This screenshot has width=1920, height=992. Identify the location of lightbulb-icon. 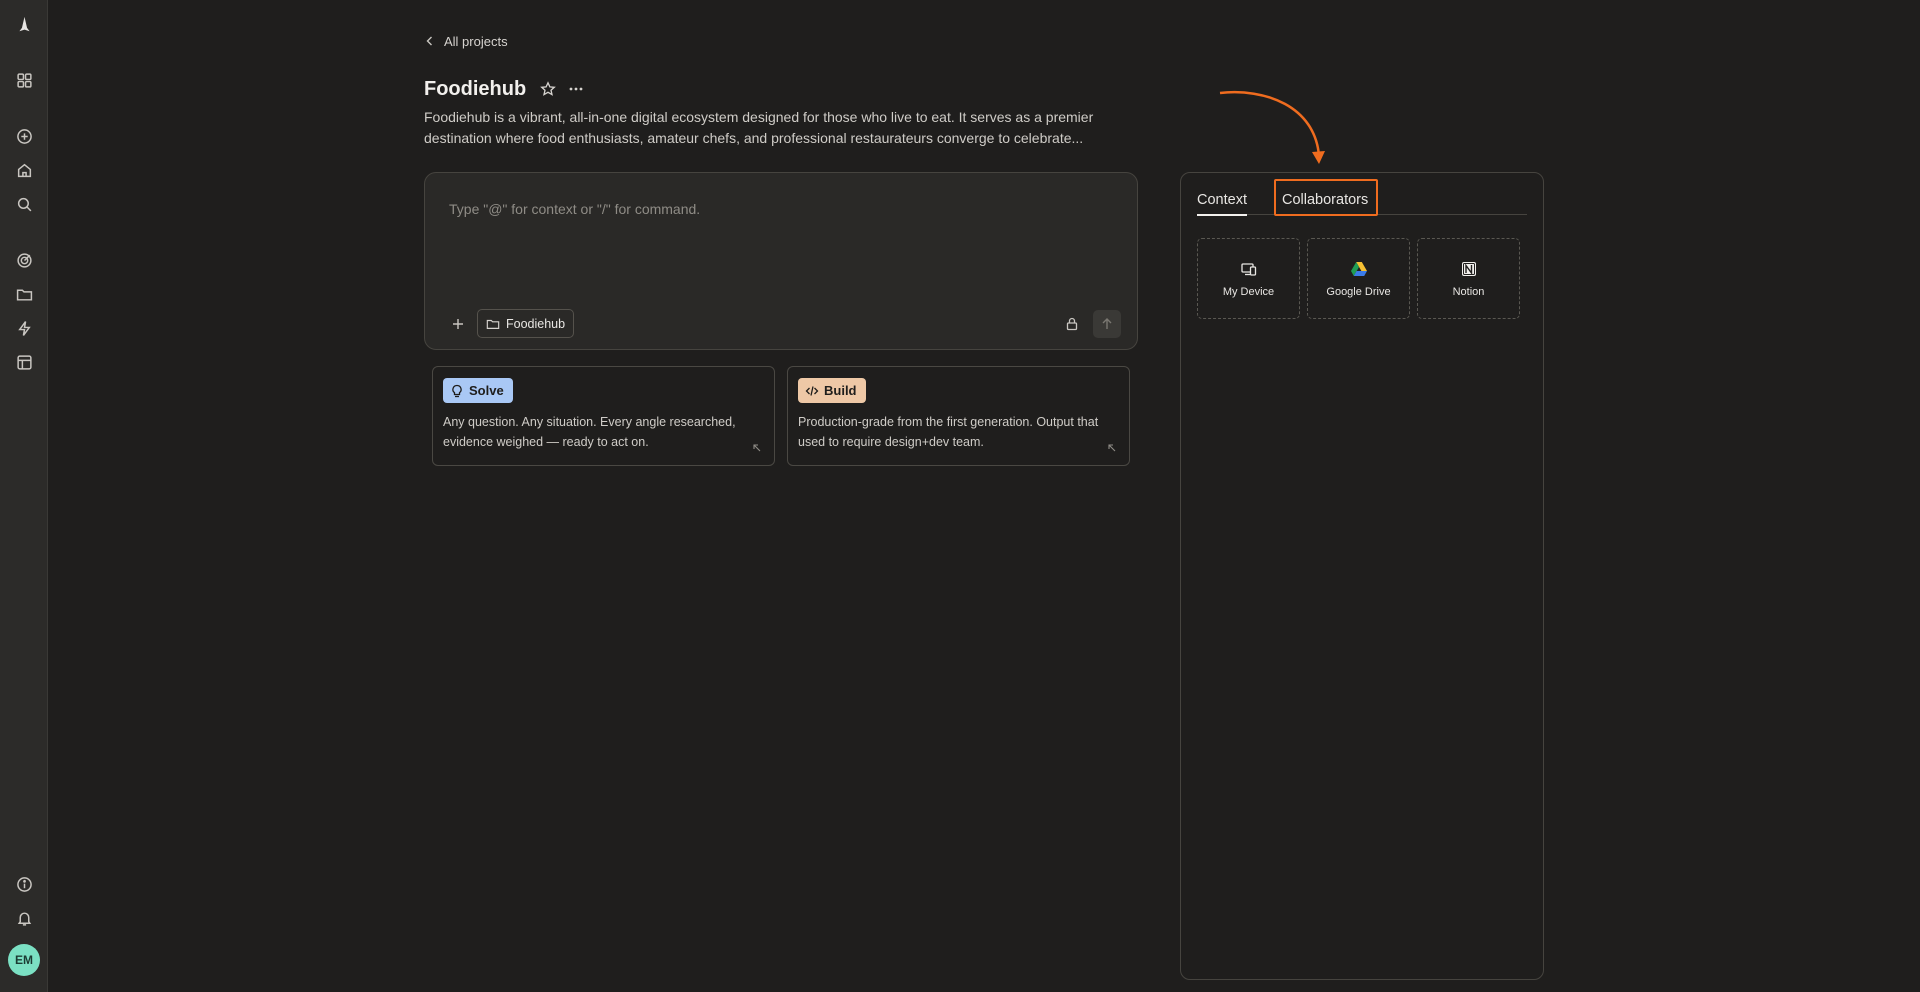
(457, 390).